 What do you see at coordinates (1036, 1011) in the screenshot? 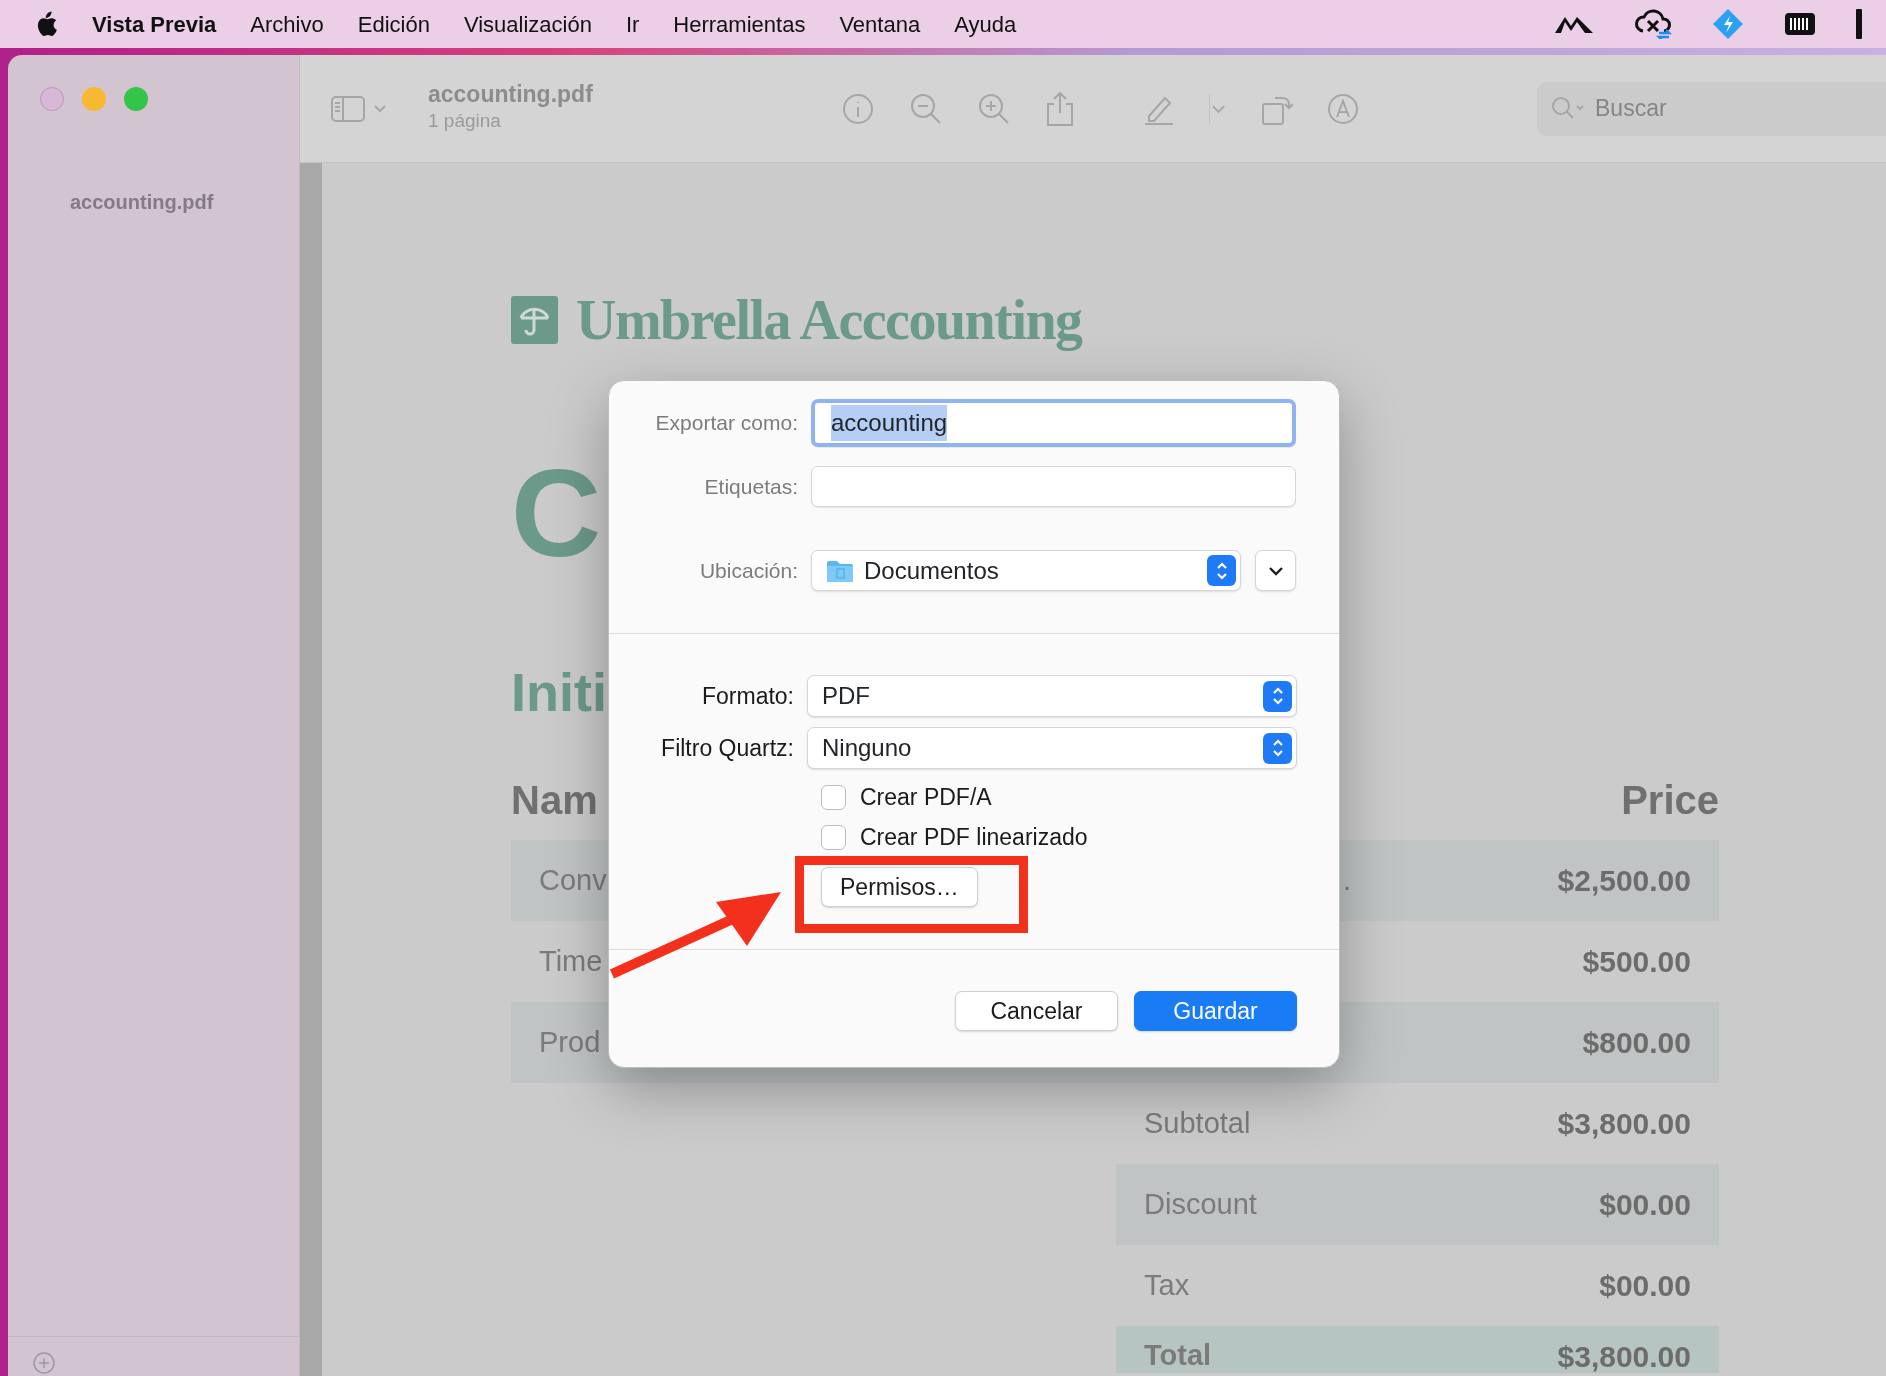
I see `cancel-button: Cancelar` at bounding box center [1036, 1011].